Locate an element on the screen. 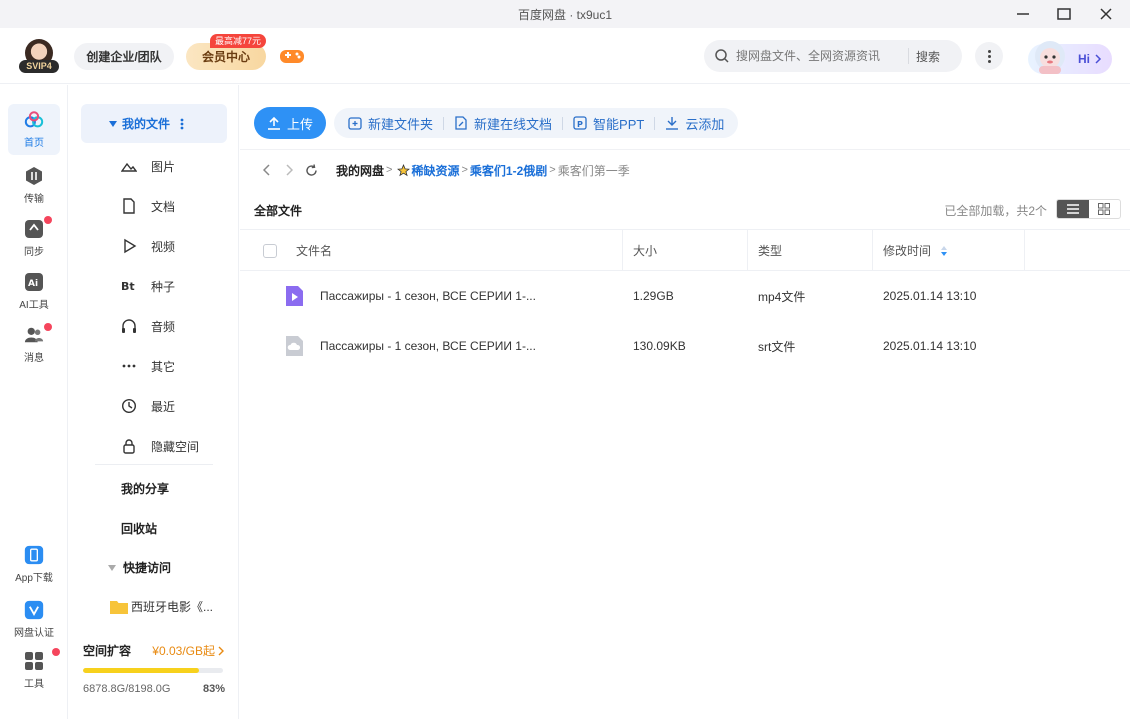 The width and height of the screenshot is (1130, 719). refresh-button is located at coordinates (311, 170).